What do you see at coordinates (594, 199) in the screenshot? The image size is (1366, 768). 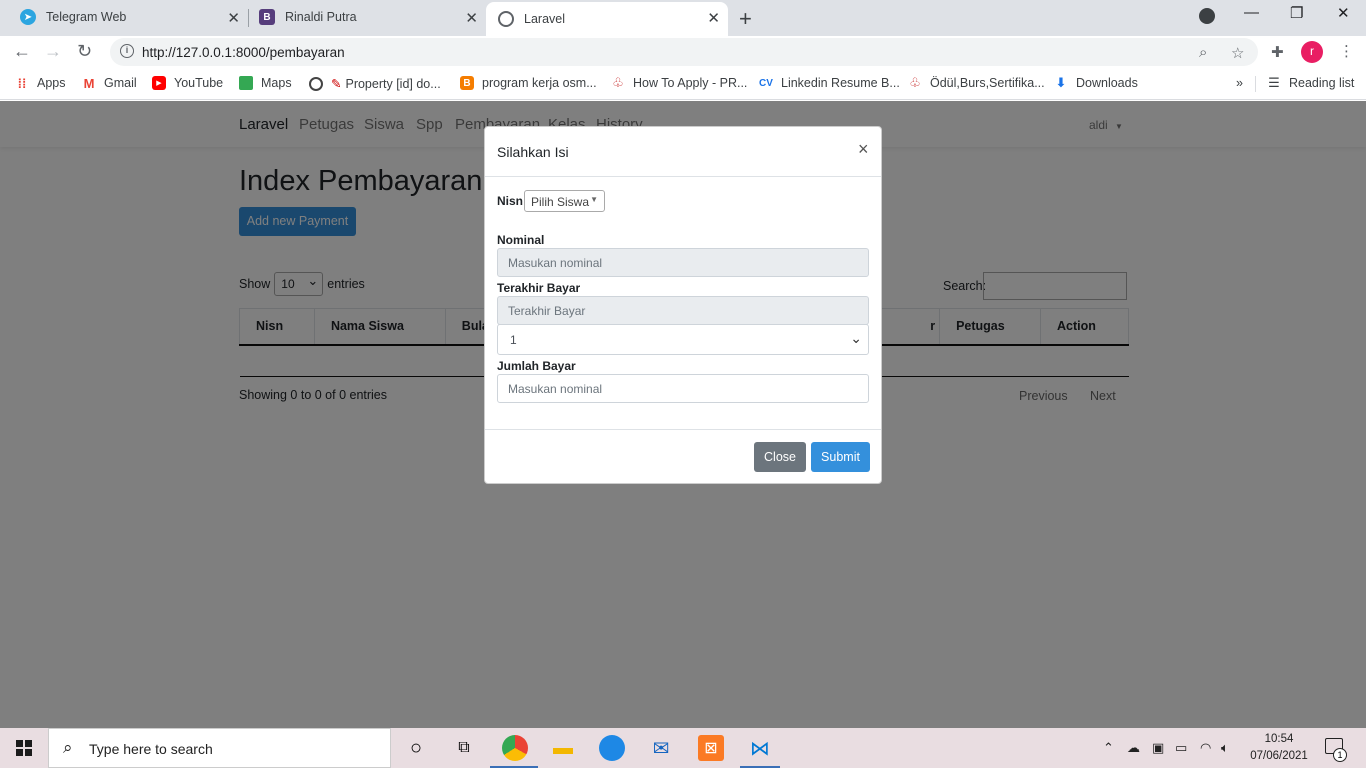 I see `caret-down-icon: ▼` at bounding box center [594, 199].